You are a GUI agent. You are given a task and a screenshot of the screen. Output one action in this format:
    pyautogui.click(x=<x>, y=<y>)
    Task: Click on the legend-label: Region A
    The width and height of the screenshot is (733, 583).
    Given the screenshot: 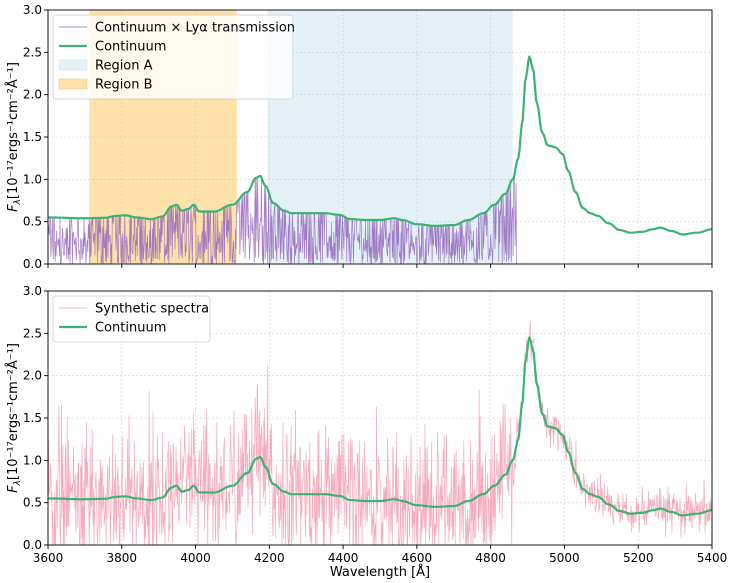 What is the action you would take?
    pyautogui.click(x=124, y=66)
    